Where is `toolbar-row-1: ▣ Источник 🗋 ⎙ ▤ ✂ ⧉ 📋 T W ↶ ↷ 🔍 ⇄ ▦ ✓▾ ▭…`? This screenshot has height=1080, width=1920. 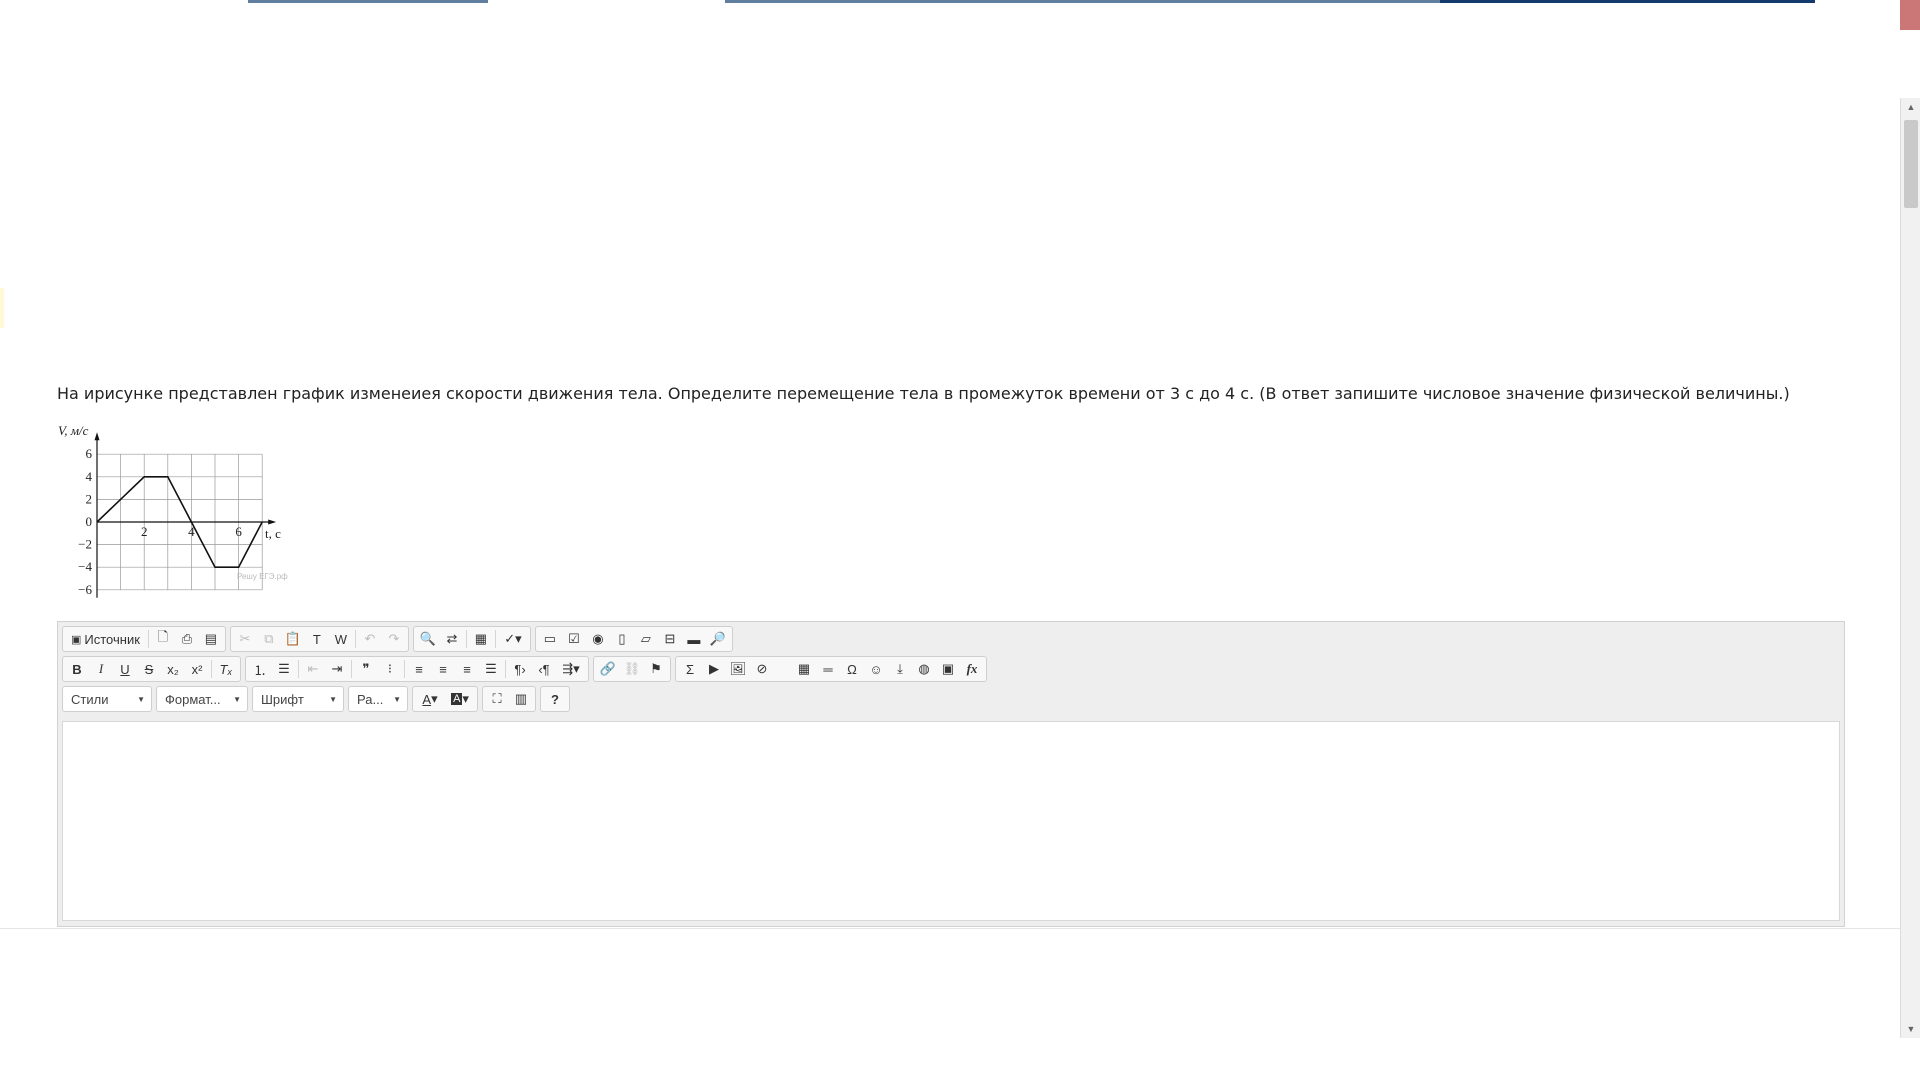 toolbar-row-1: ▣ Источник 🗋 ⎙ ▤ ✂ ⧉ 📋 T W ↶ ↷ 🔍 ⇄ ▦ ✓▾ ▭… is located at coordinates (397, 639).